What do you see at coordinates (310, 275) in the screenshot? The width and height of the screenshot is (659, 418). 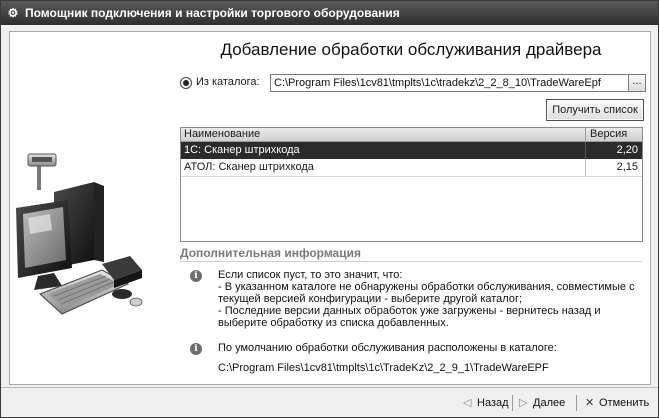 I see `info-text-line: Если список пуст, то это значит, что:` at bounding box center [310, 275].